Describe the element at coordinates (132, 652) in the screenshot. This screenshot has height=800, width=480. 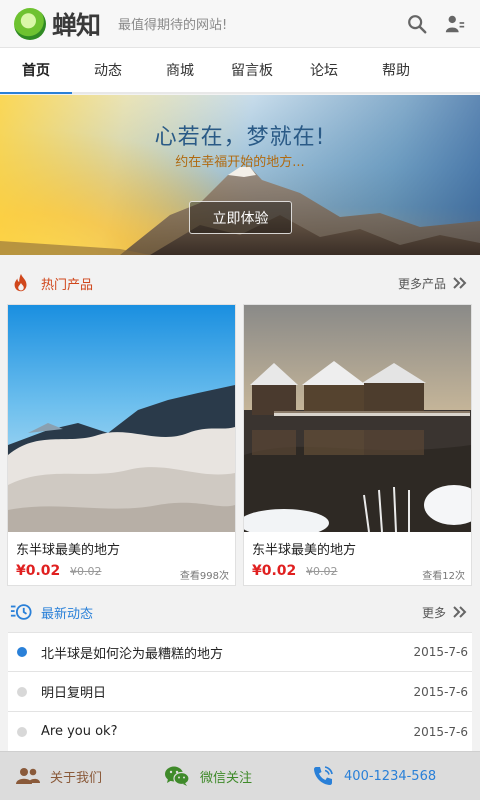
I see `news-title: 北半球是如何沦为最糟糕的地方` at that location.